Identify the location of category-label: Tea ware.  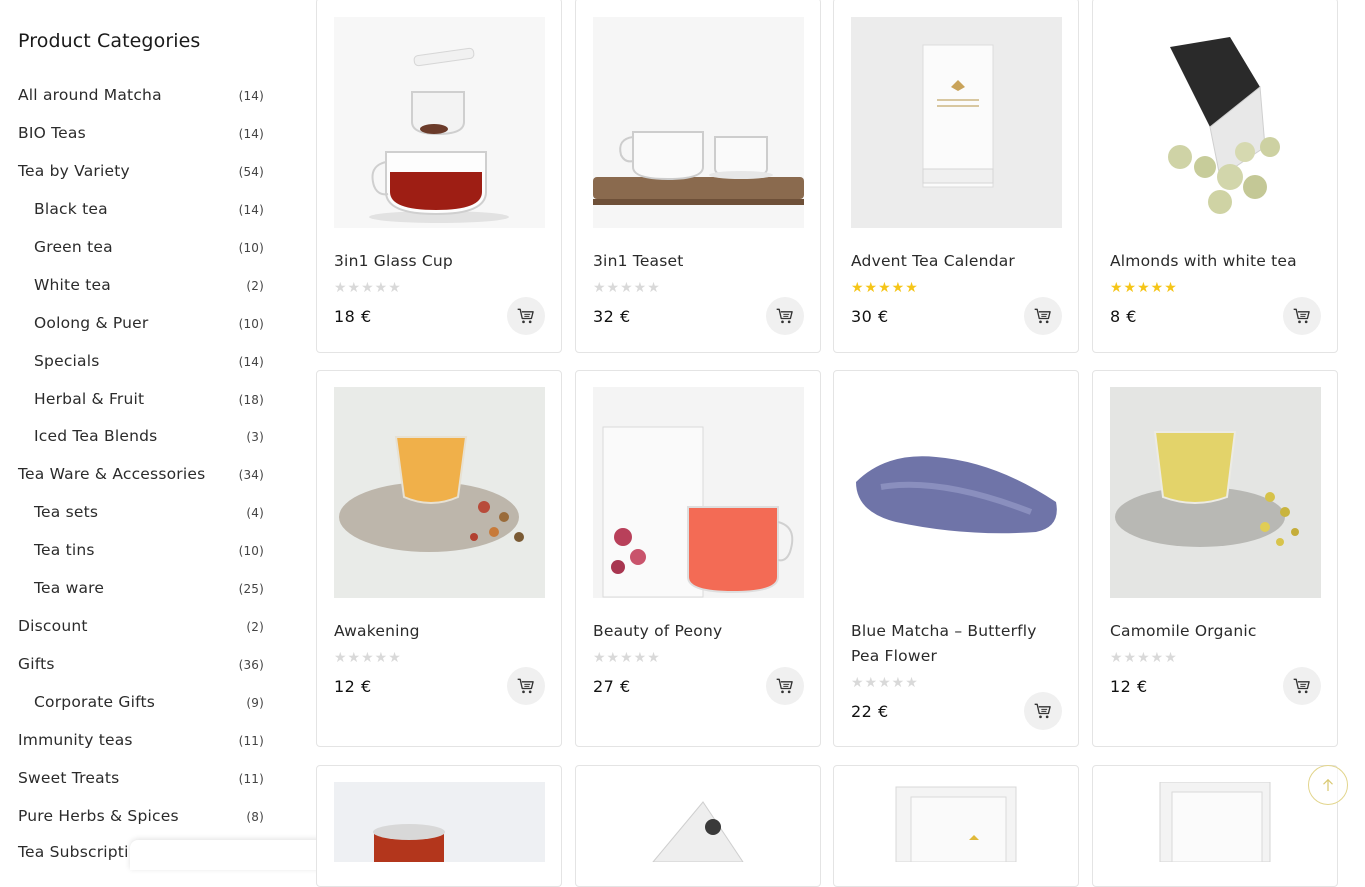
(69, 588).